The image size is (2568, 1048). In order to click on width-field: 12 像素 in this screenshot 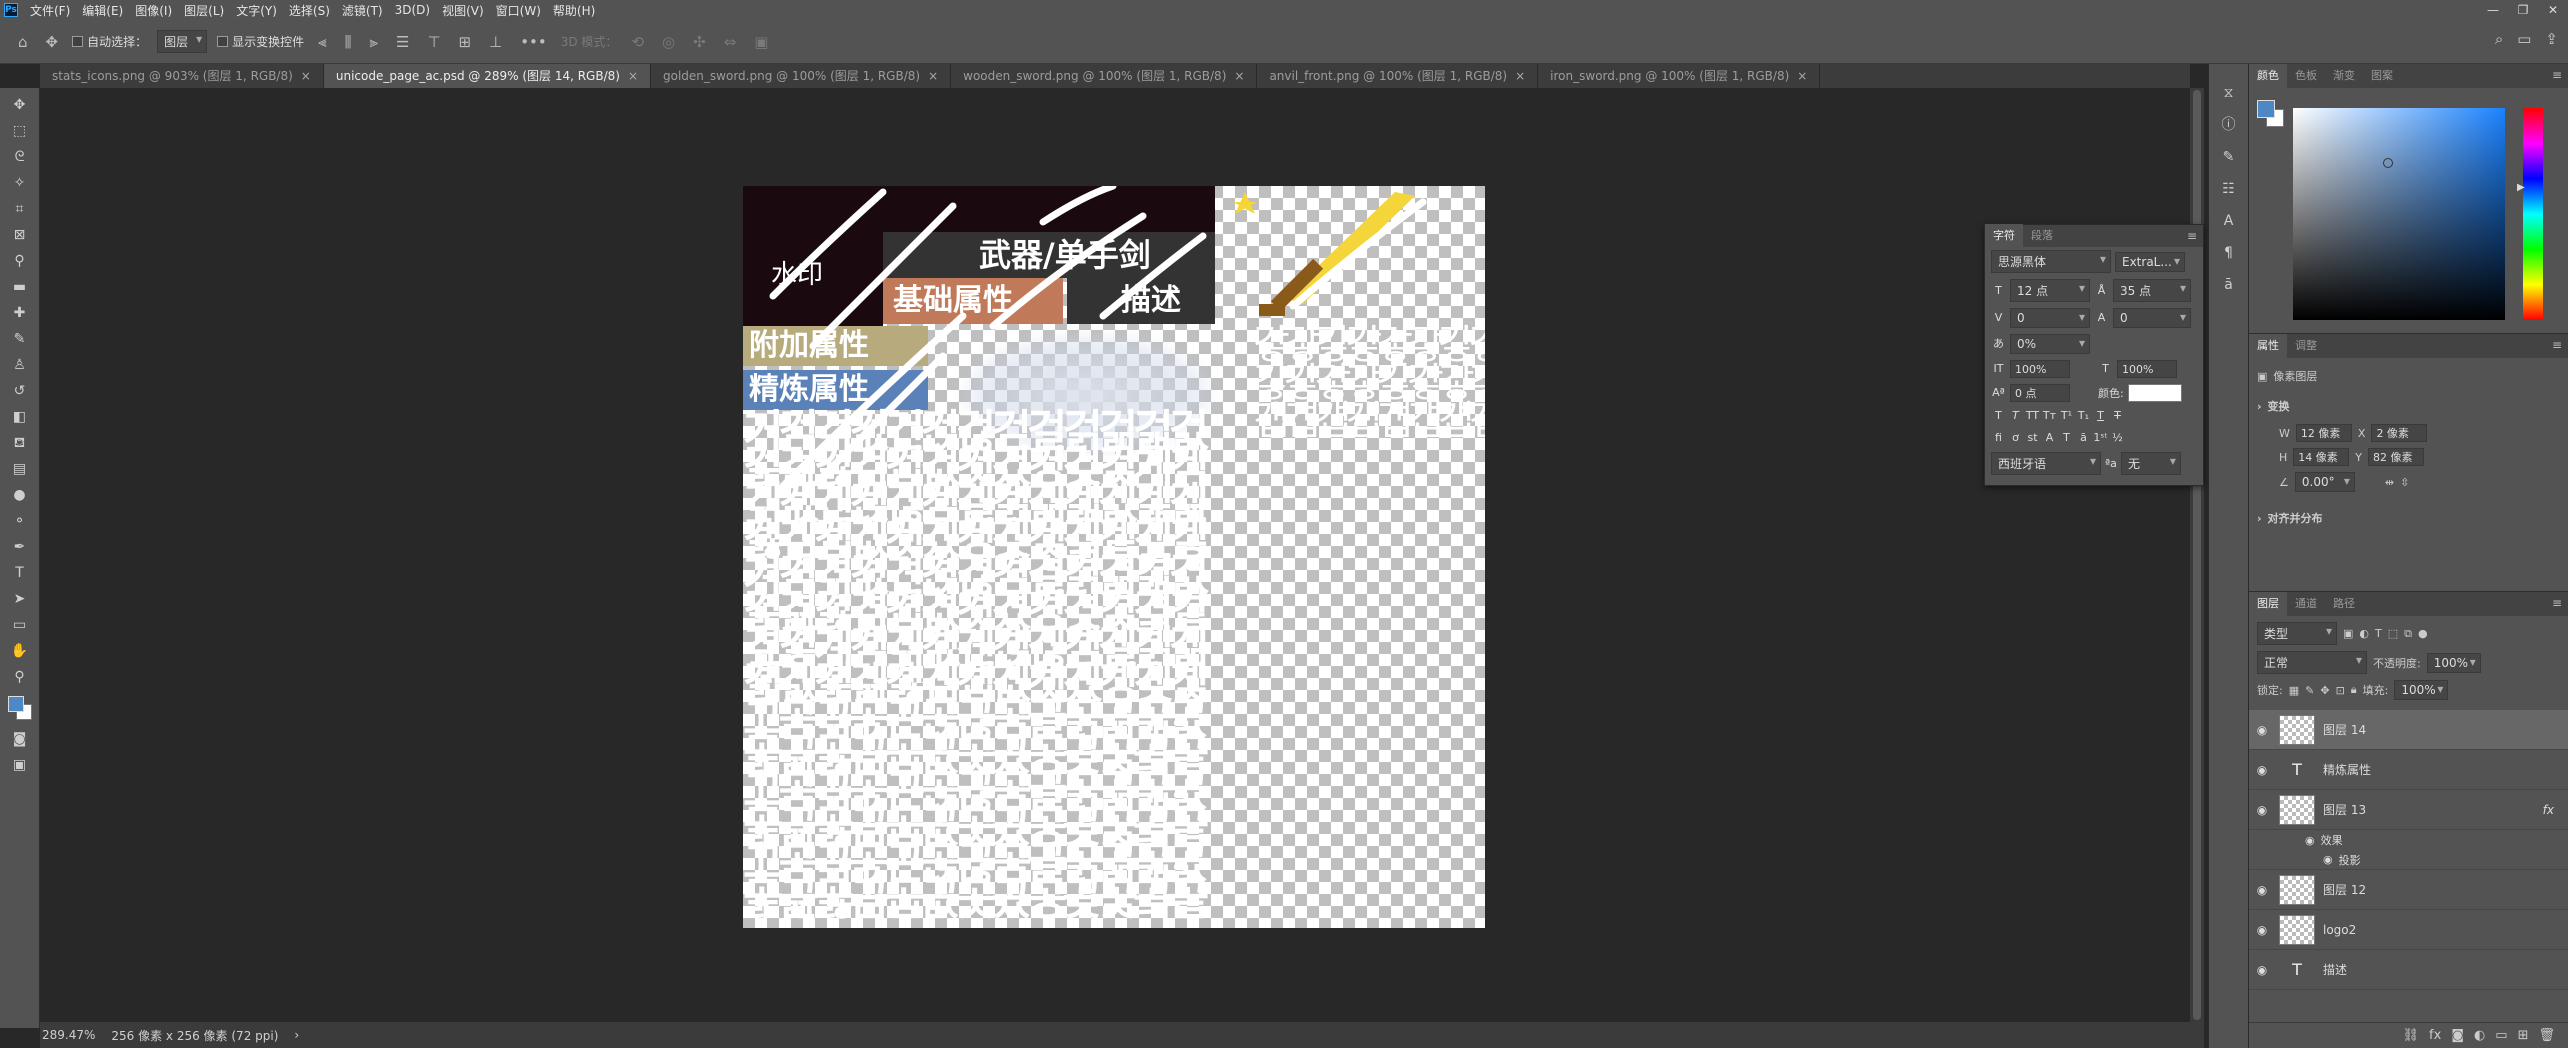, I will do `click(2323, 433)`.